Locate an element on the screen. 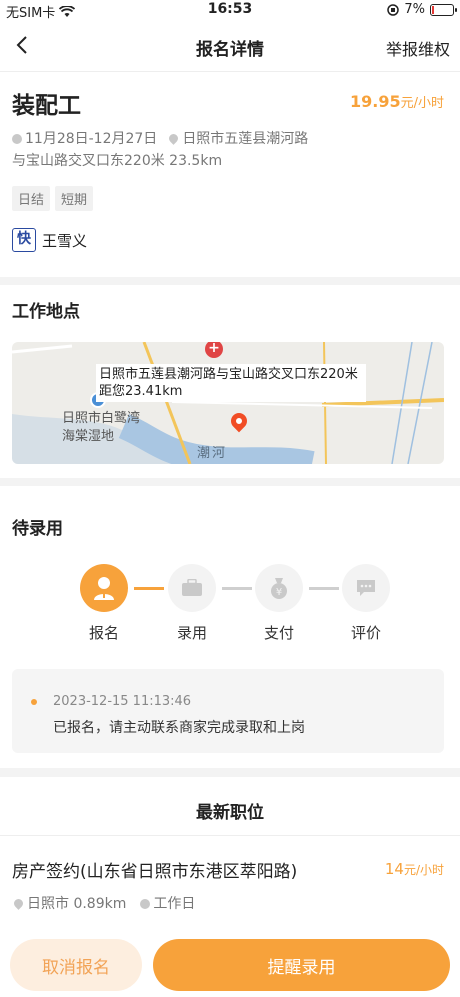 Image resolution: width=460 pixels, height=997 pixels. rotation-lock-icon is located at coordinates (393, 9).